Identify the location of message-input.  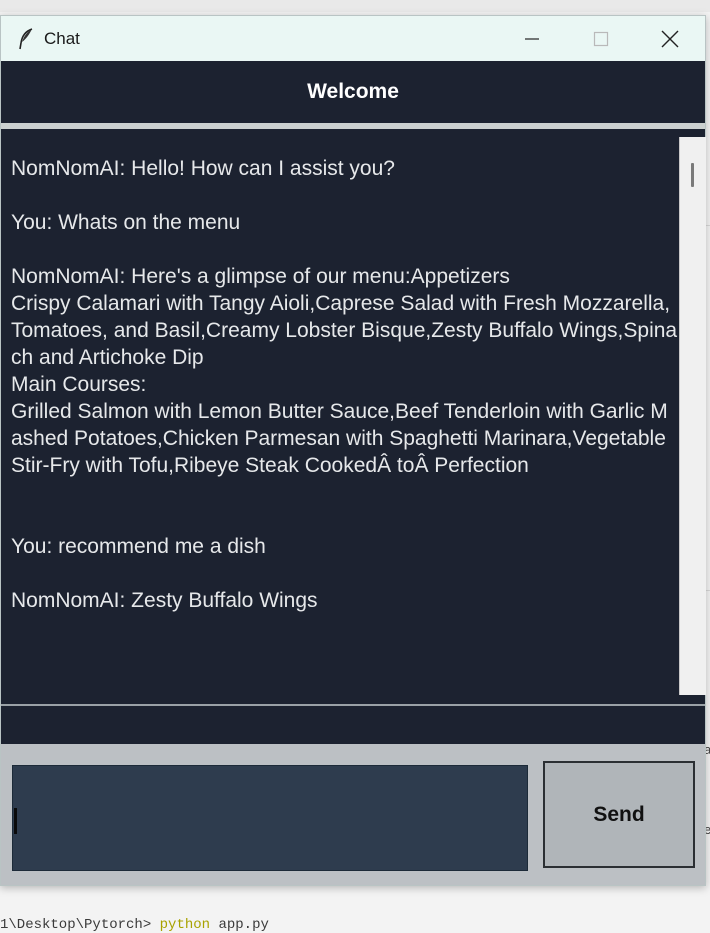
(270, 818).